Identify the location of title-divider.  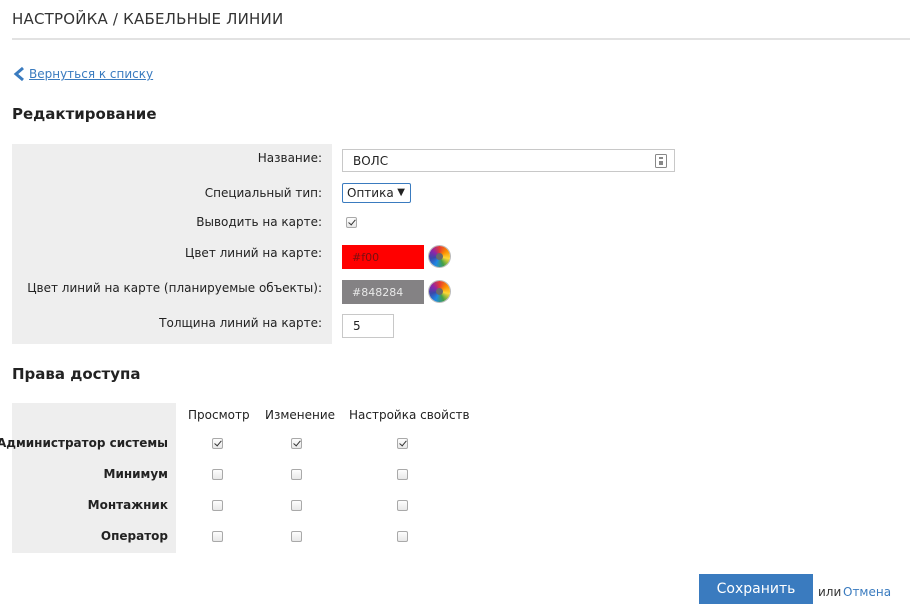
(461, 39).